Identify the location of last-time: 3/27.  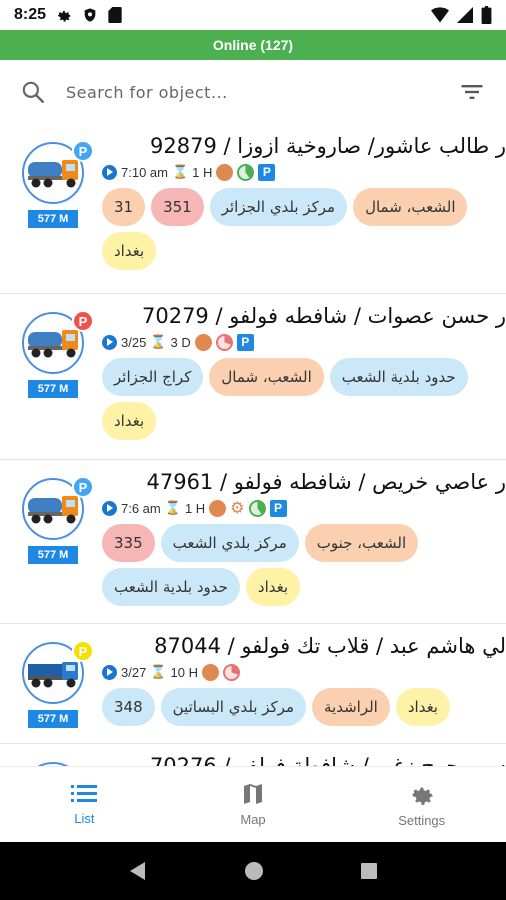
(134, 672).